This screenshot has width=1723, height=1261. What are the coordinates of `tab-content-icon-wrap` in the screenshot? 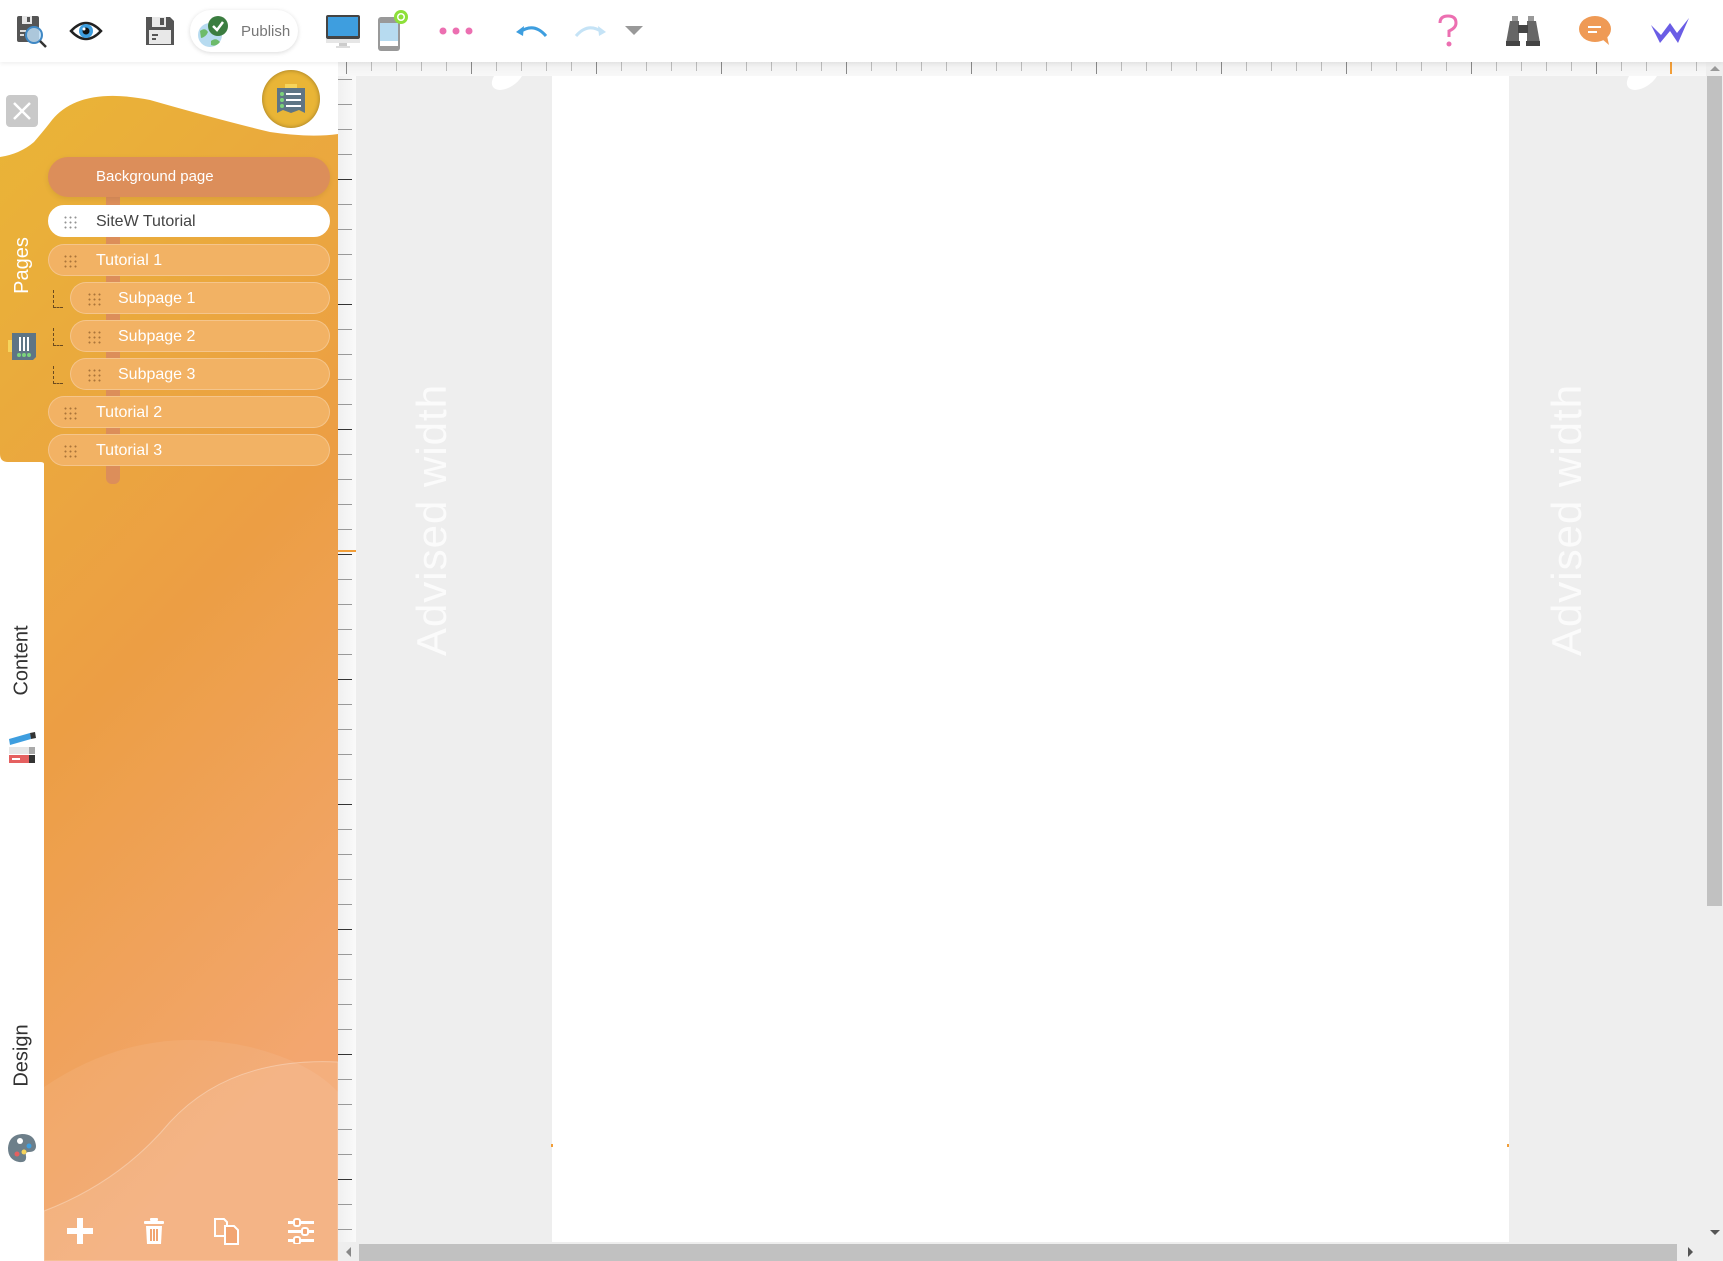 It's located at (22, 748).